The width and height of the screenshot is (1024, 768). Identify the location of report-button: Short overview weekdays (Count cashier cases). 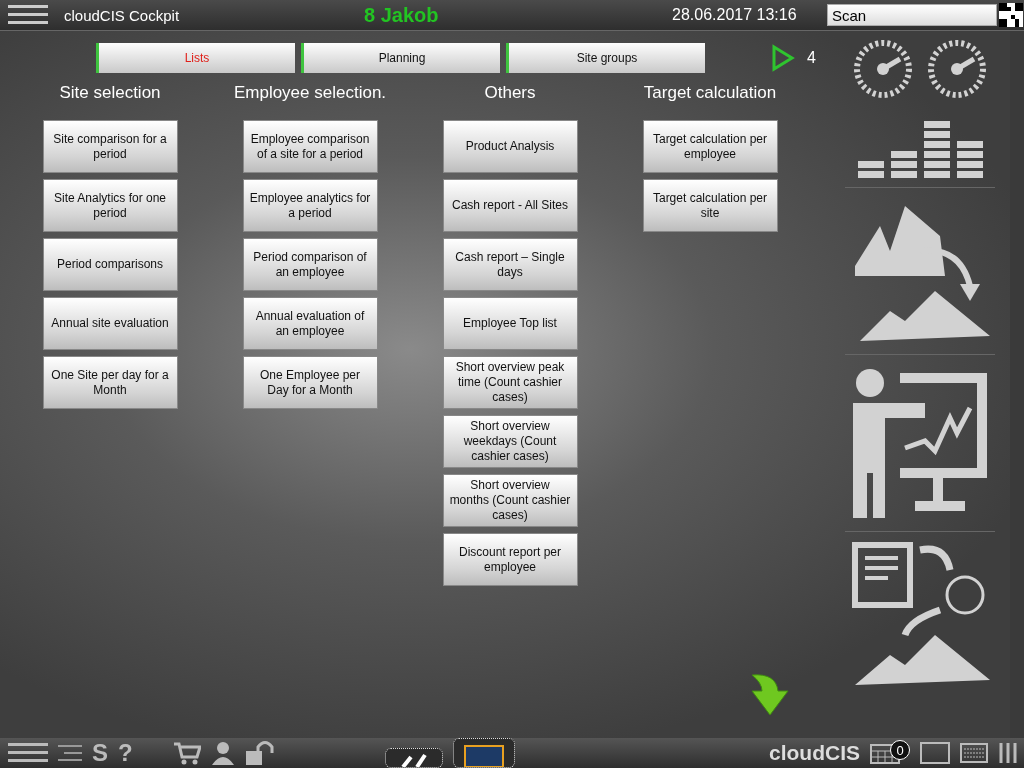
(510, 441).